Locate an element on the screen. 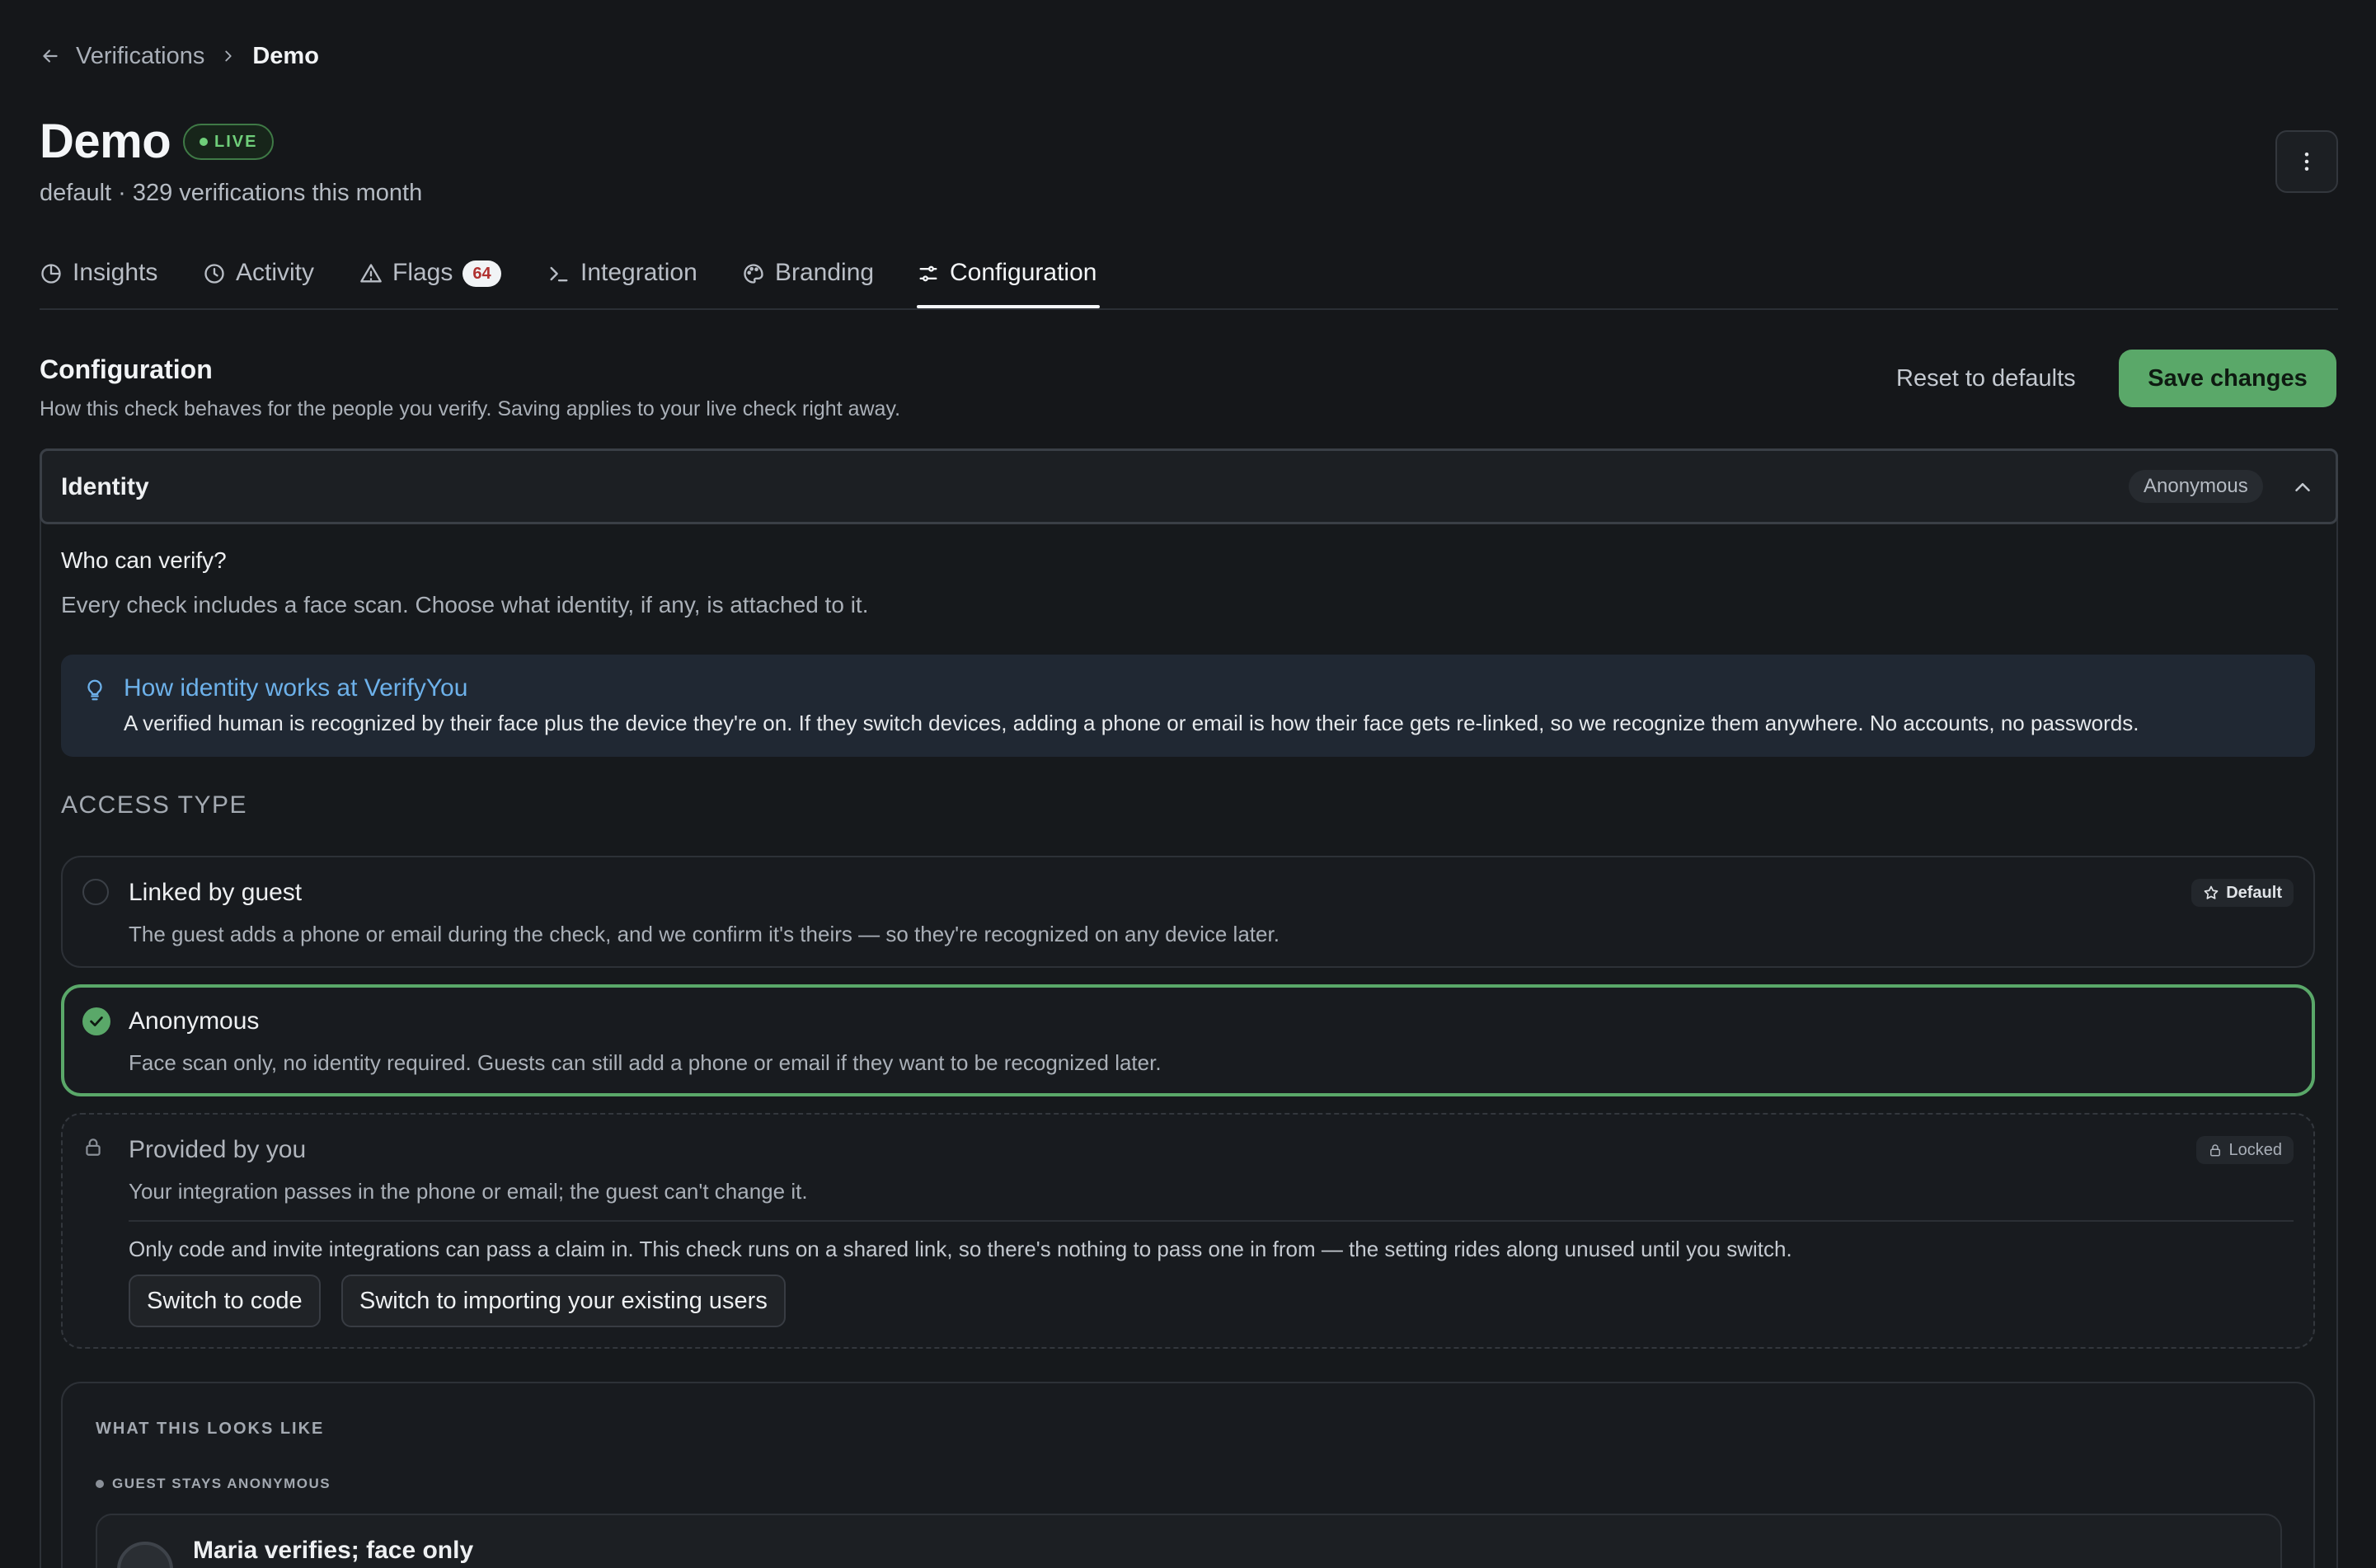 The image size is (2376, 1568). live-dot-icon is located at coordinates (204, 142).